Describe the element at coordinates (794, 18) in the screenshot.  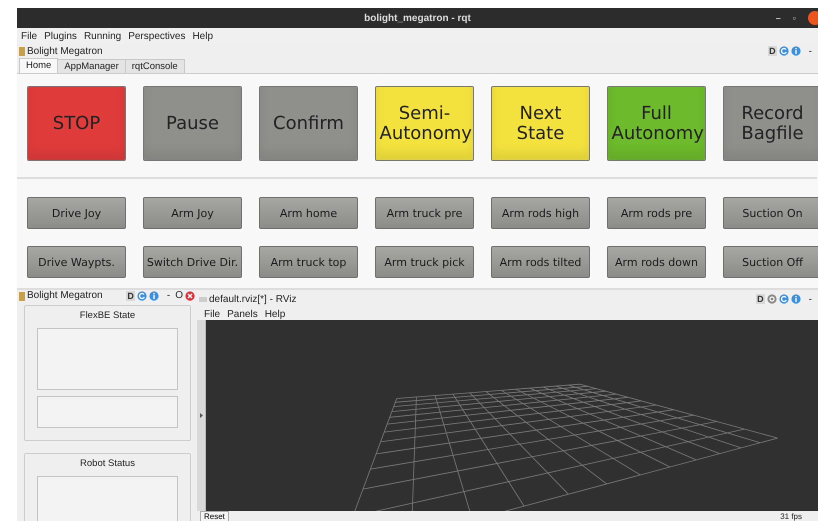
I see `maximize-button: ▫` at that location.